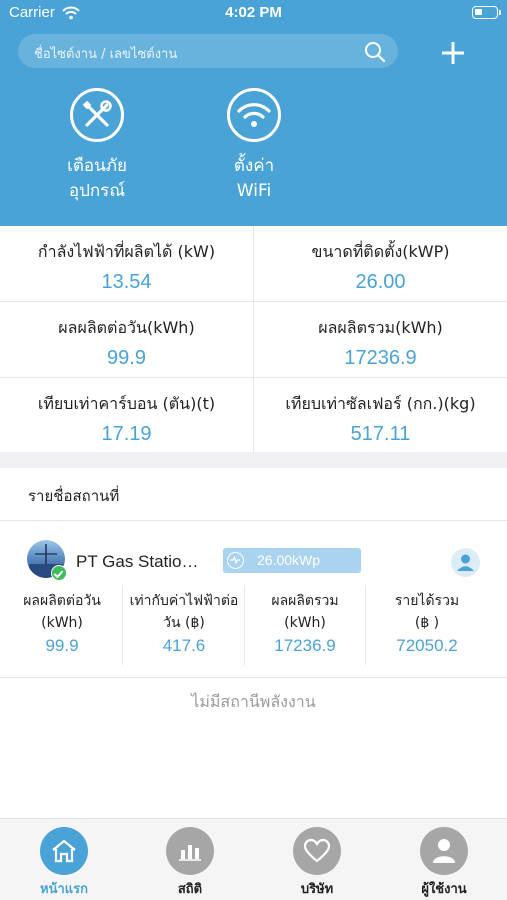 The height and width of the screenshot is (900, 507). Describe the element at coordinates (74, 496) in the screenshot. I see `site-list-title: รายชื่อสถานที่` at that location.